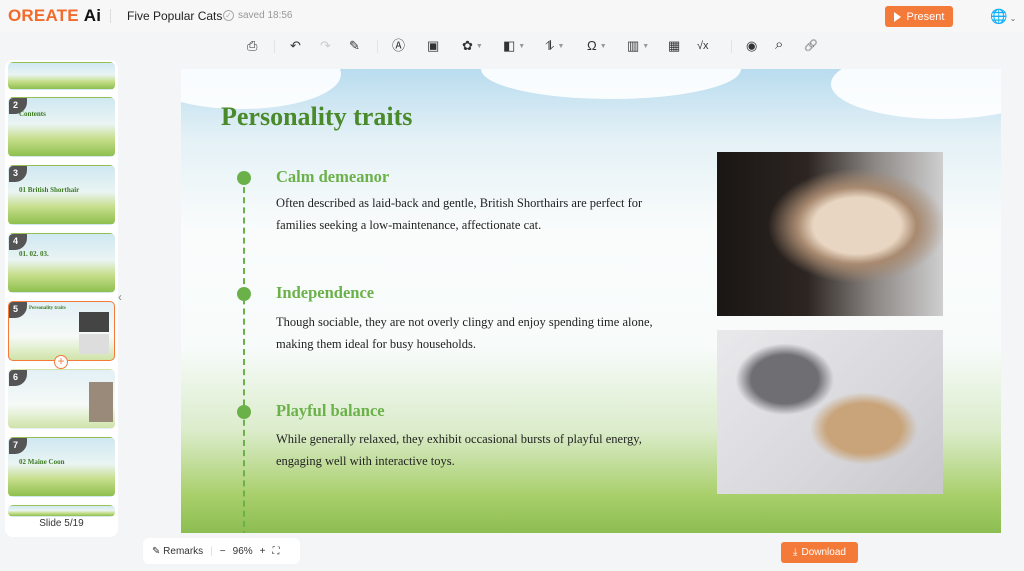 The width and height of the screenshot is (1024, 571). What do you see at coordinates (295, 46) in the screenshot?
I see `undo-icon: ↶` at bounding box center [295, 46].